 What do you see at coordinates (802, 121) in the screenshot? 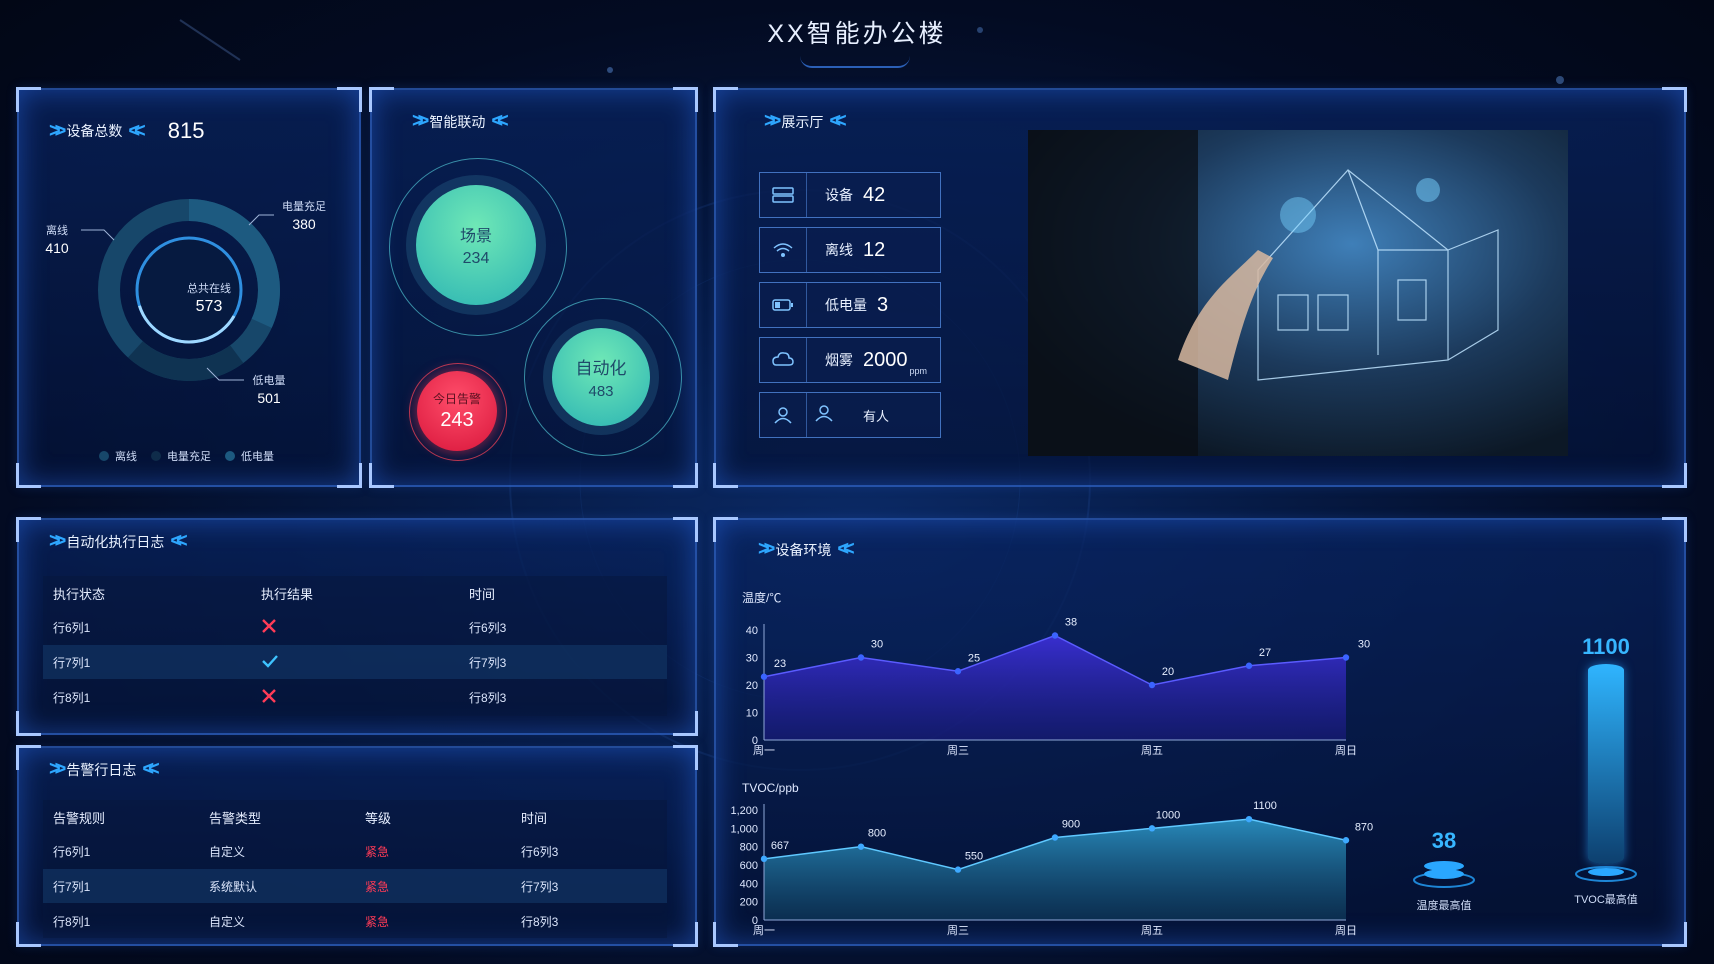
I see `panel-title: 展示厅` at bounding box center [802, 121].